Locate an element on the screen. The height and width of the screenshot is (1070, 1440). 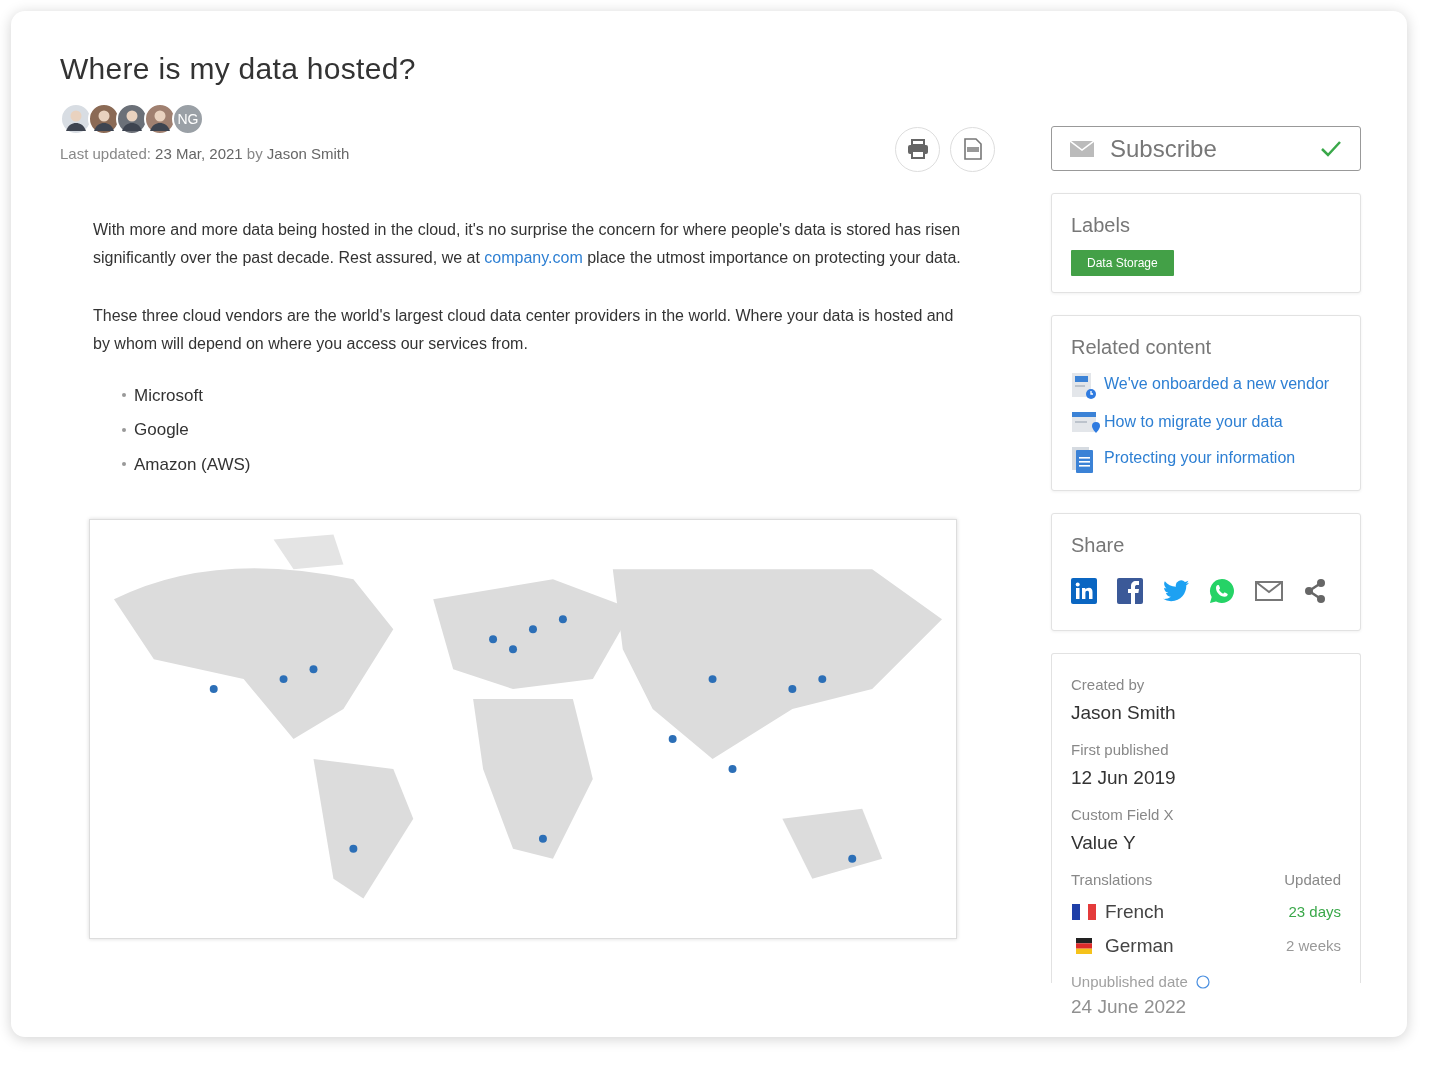
card-heading: Labels is located at coordinates (1101, 225).